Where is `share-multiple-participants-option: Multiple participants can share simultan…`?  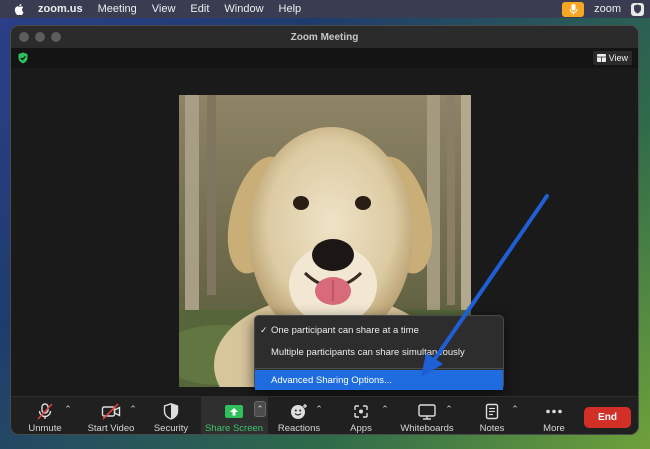
share-multiple-participants-option: Multiple participants can share simultan… is located at coordinates (379, 352).